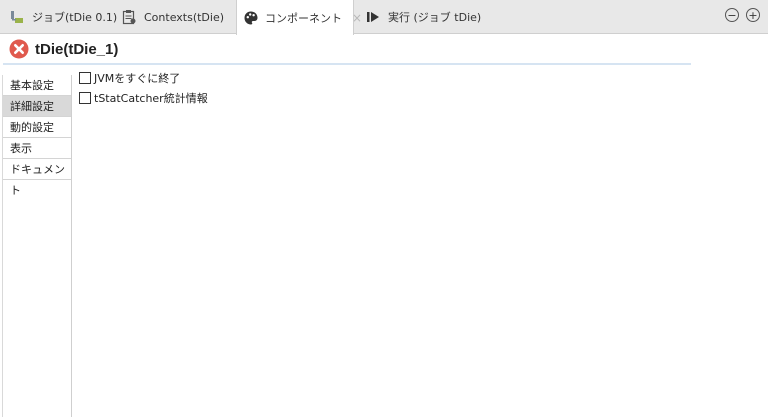  What do you see at coordinates (37, 246) in the screenshot?
I see `settings-sidebar: 基本設定 詳細設定 動的設定 表示 ドキュメント` at bounding box center [37, 246].